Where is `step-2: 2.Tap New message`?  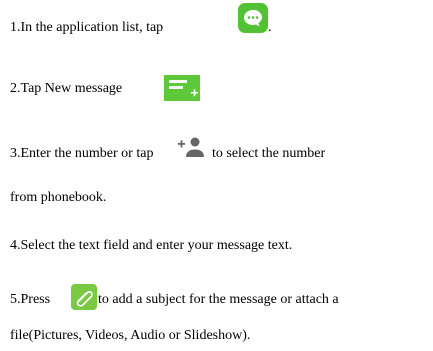 step-2: 2.Tap New message is located at coordinates (66, 89).